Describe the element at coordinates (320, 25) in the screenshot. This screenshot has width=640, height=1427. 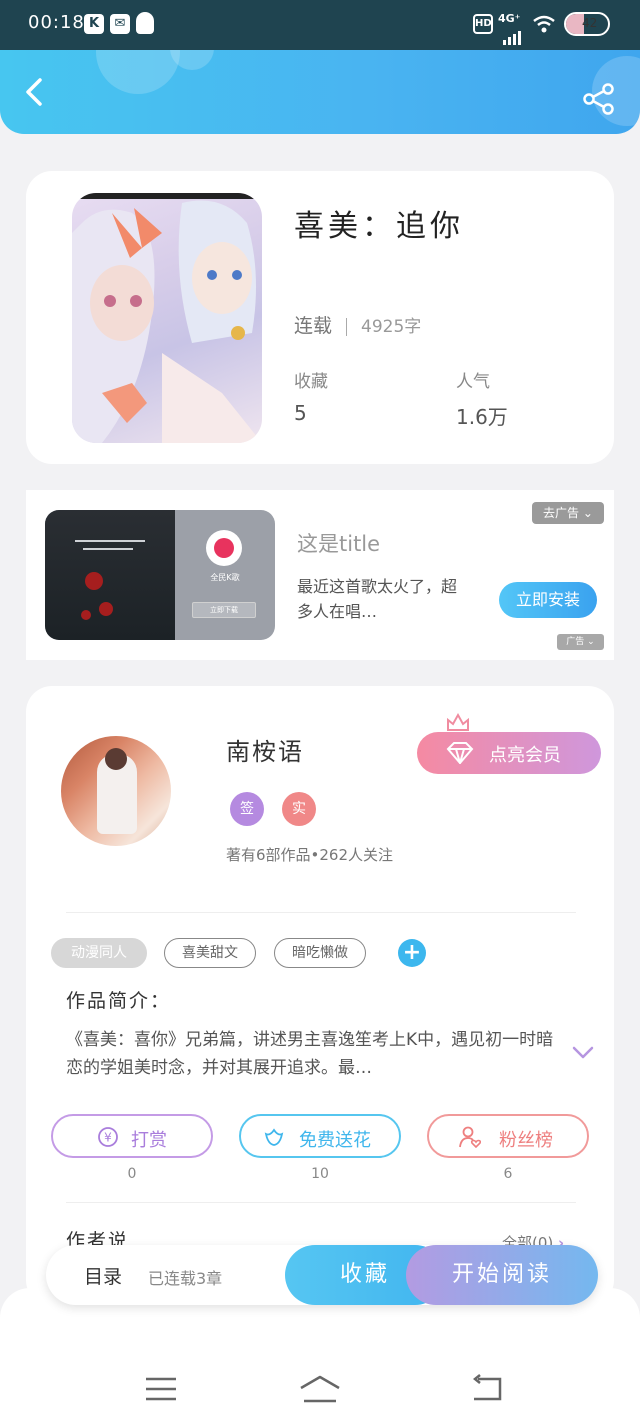
I see `status-bar: 00:18 K ✉ HD 4G⁺ 42` at that location.